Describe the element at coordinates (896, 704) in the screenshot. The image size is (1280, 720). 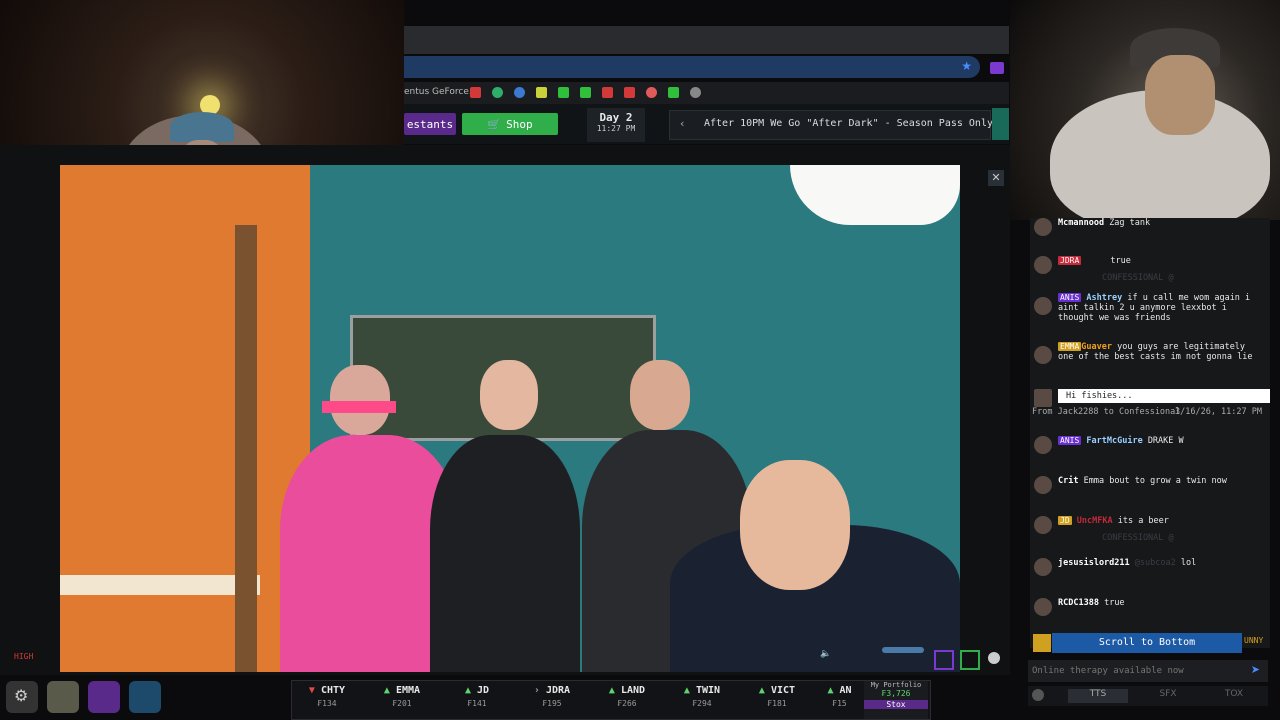
I see `stox-button: Stox` at that location.